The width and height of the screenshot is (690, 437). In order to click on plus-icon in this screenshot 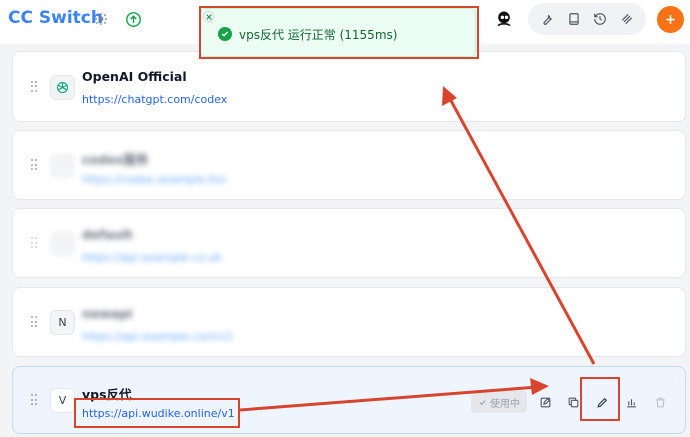, I will do `click(670, 19)`.